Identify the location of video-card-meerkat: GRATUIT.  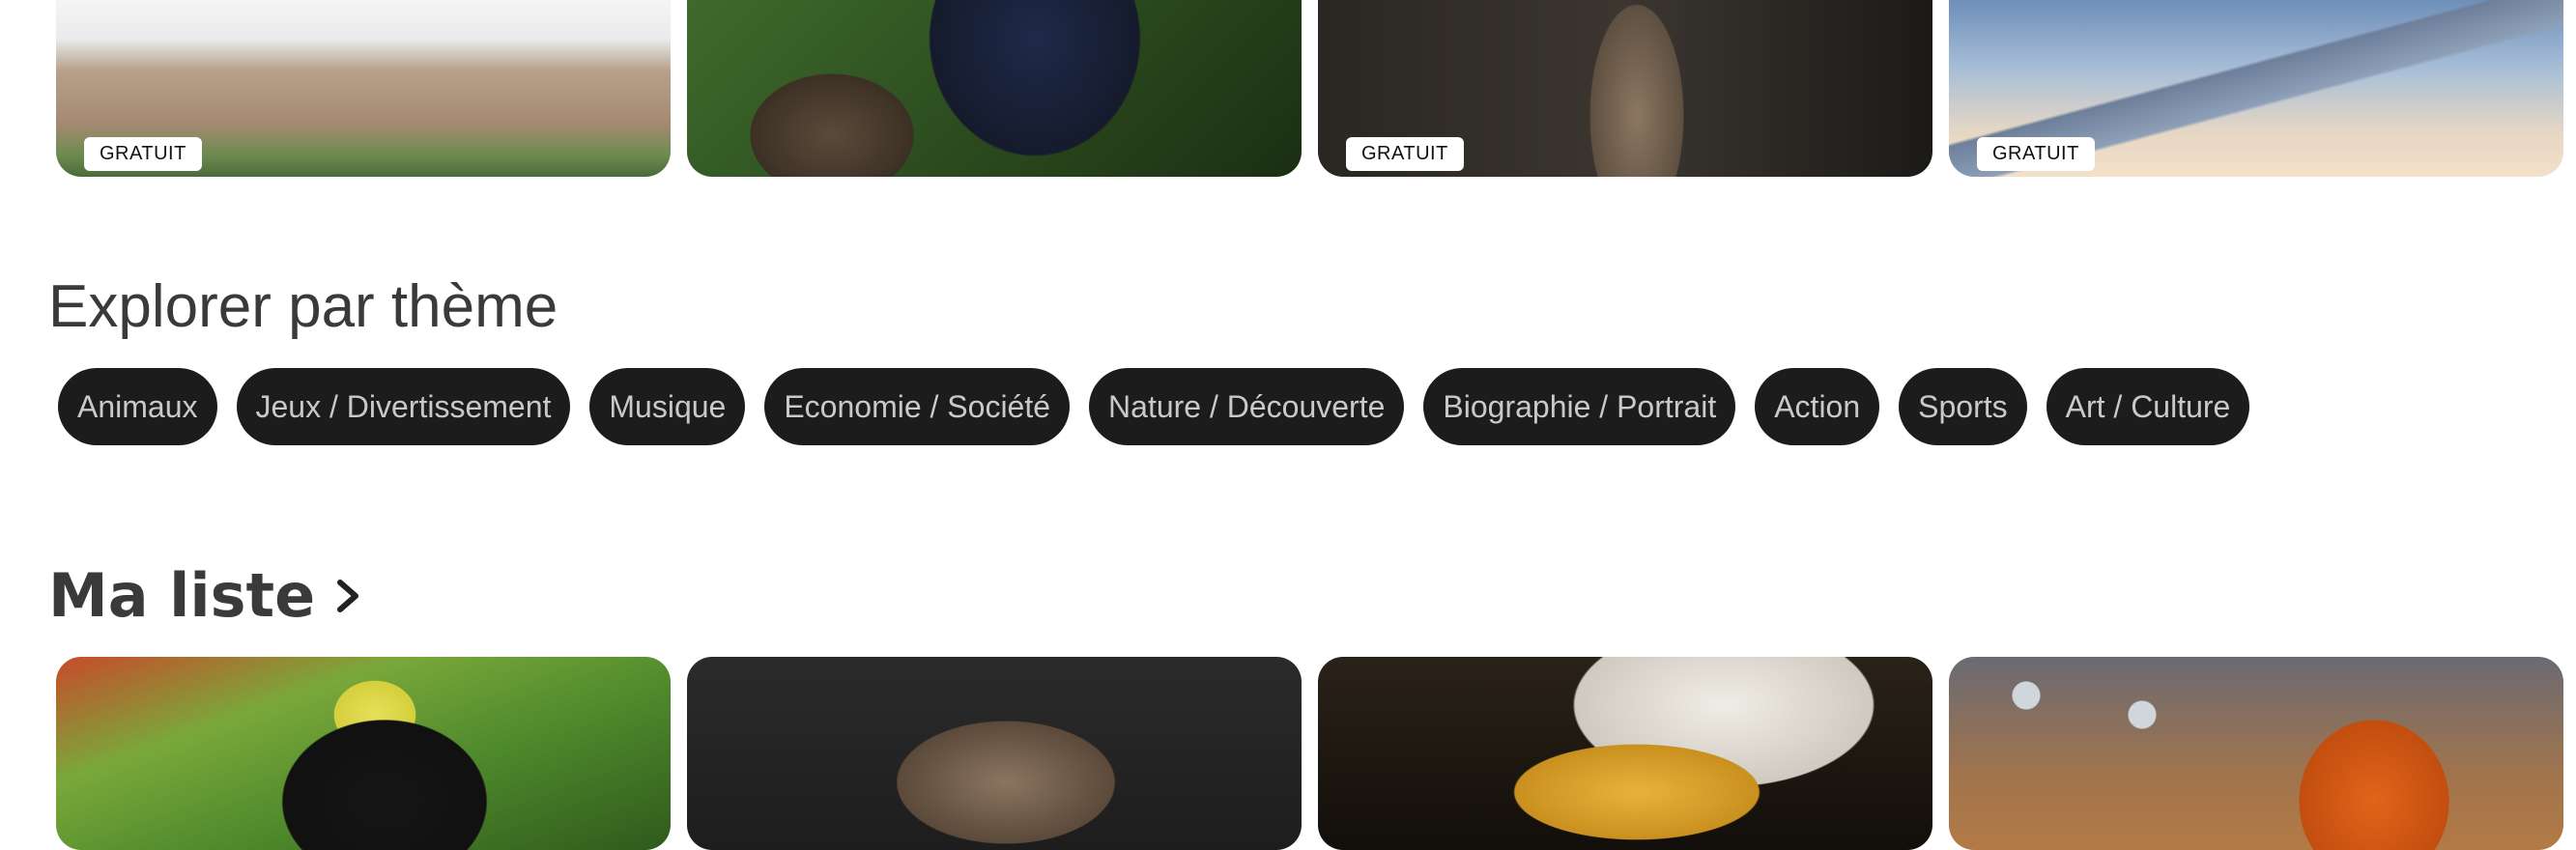
(1625, 89).